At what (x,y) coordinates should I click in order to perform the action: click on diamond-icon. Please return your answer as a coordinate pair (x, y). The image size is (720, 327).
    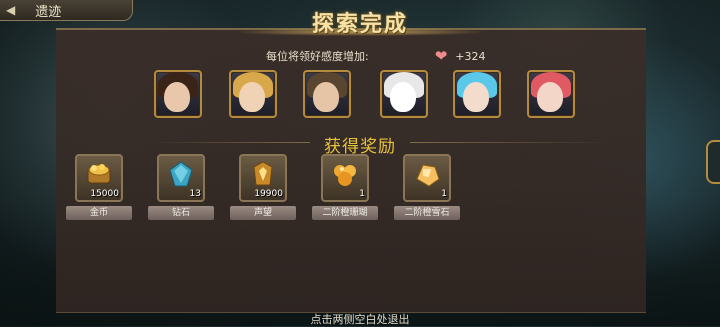
    Looking at the image, I should click on (181, 174).